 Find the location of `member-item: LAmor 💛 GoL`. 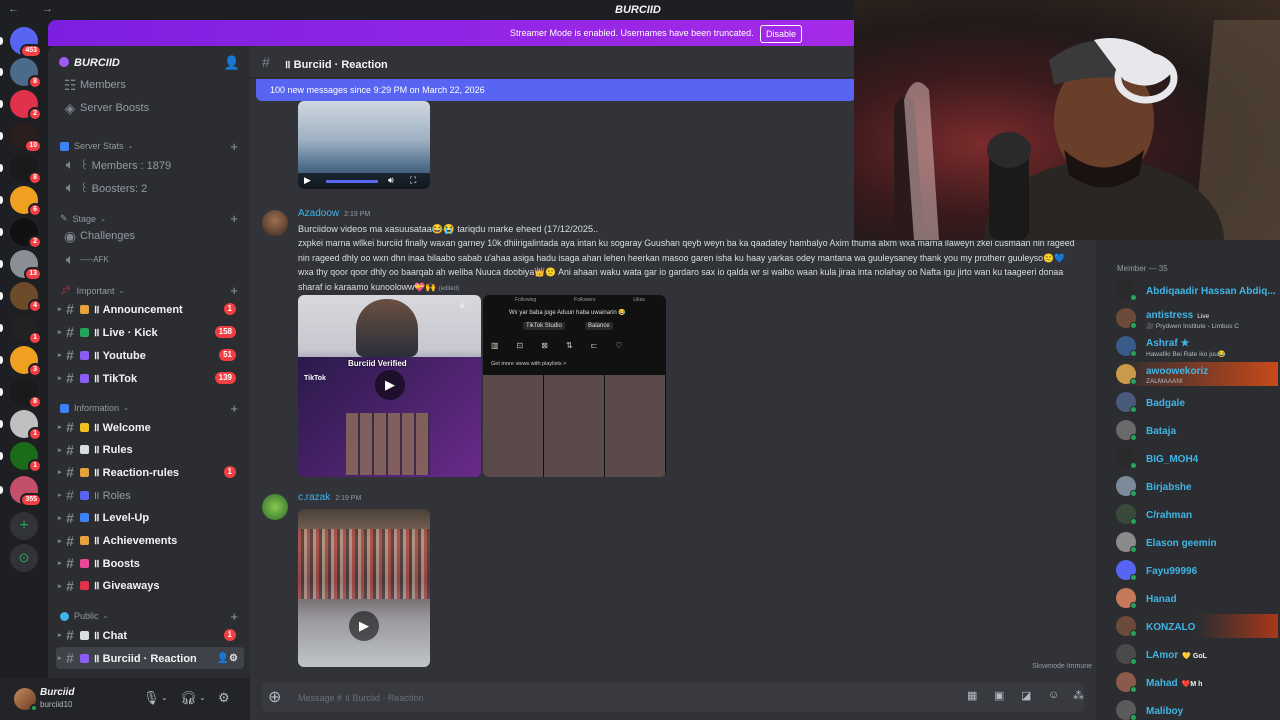

member-item: LAmor 💛 GoL is located at coordinates (1197, 654).